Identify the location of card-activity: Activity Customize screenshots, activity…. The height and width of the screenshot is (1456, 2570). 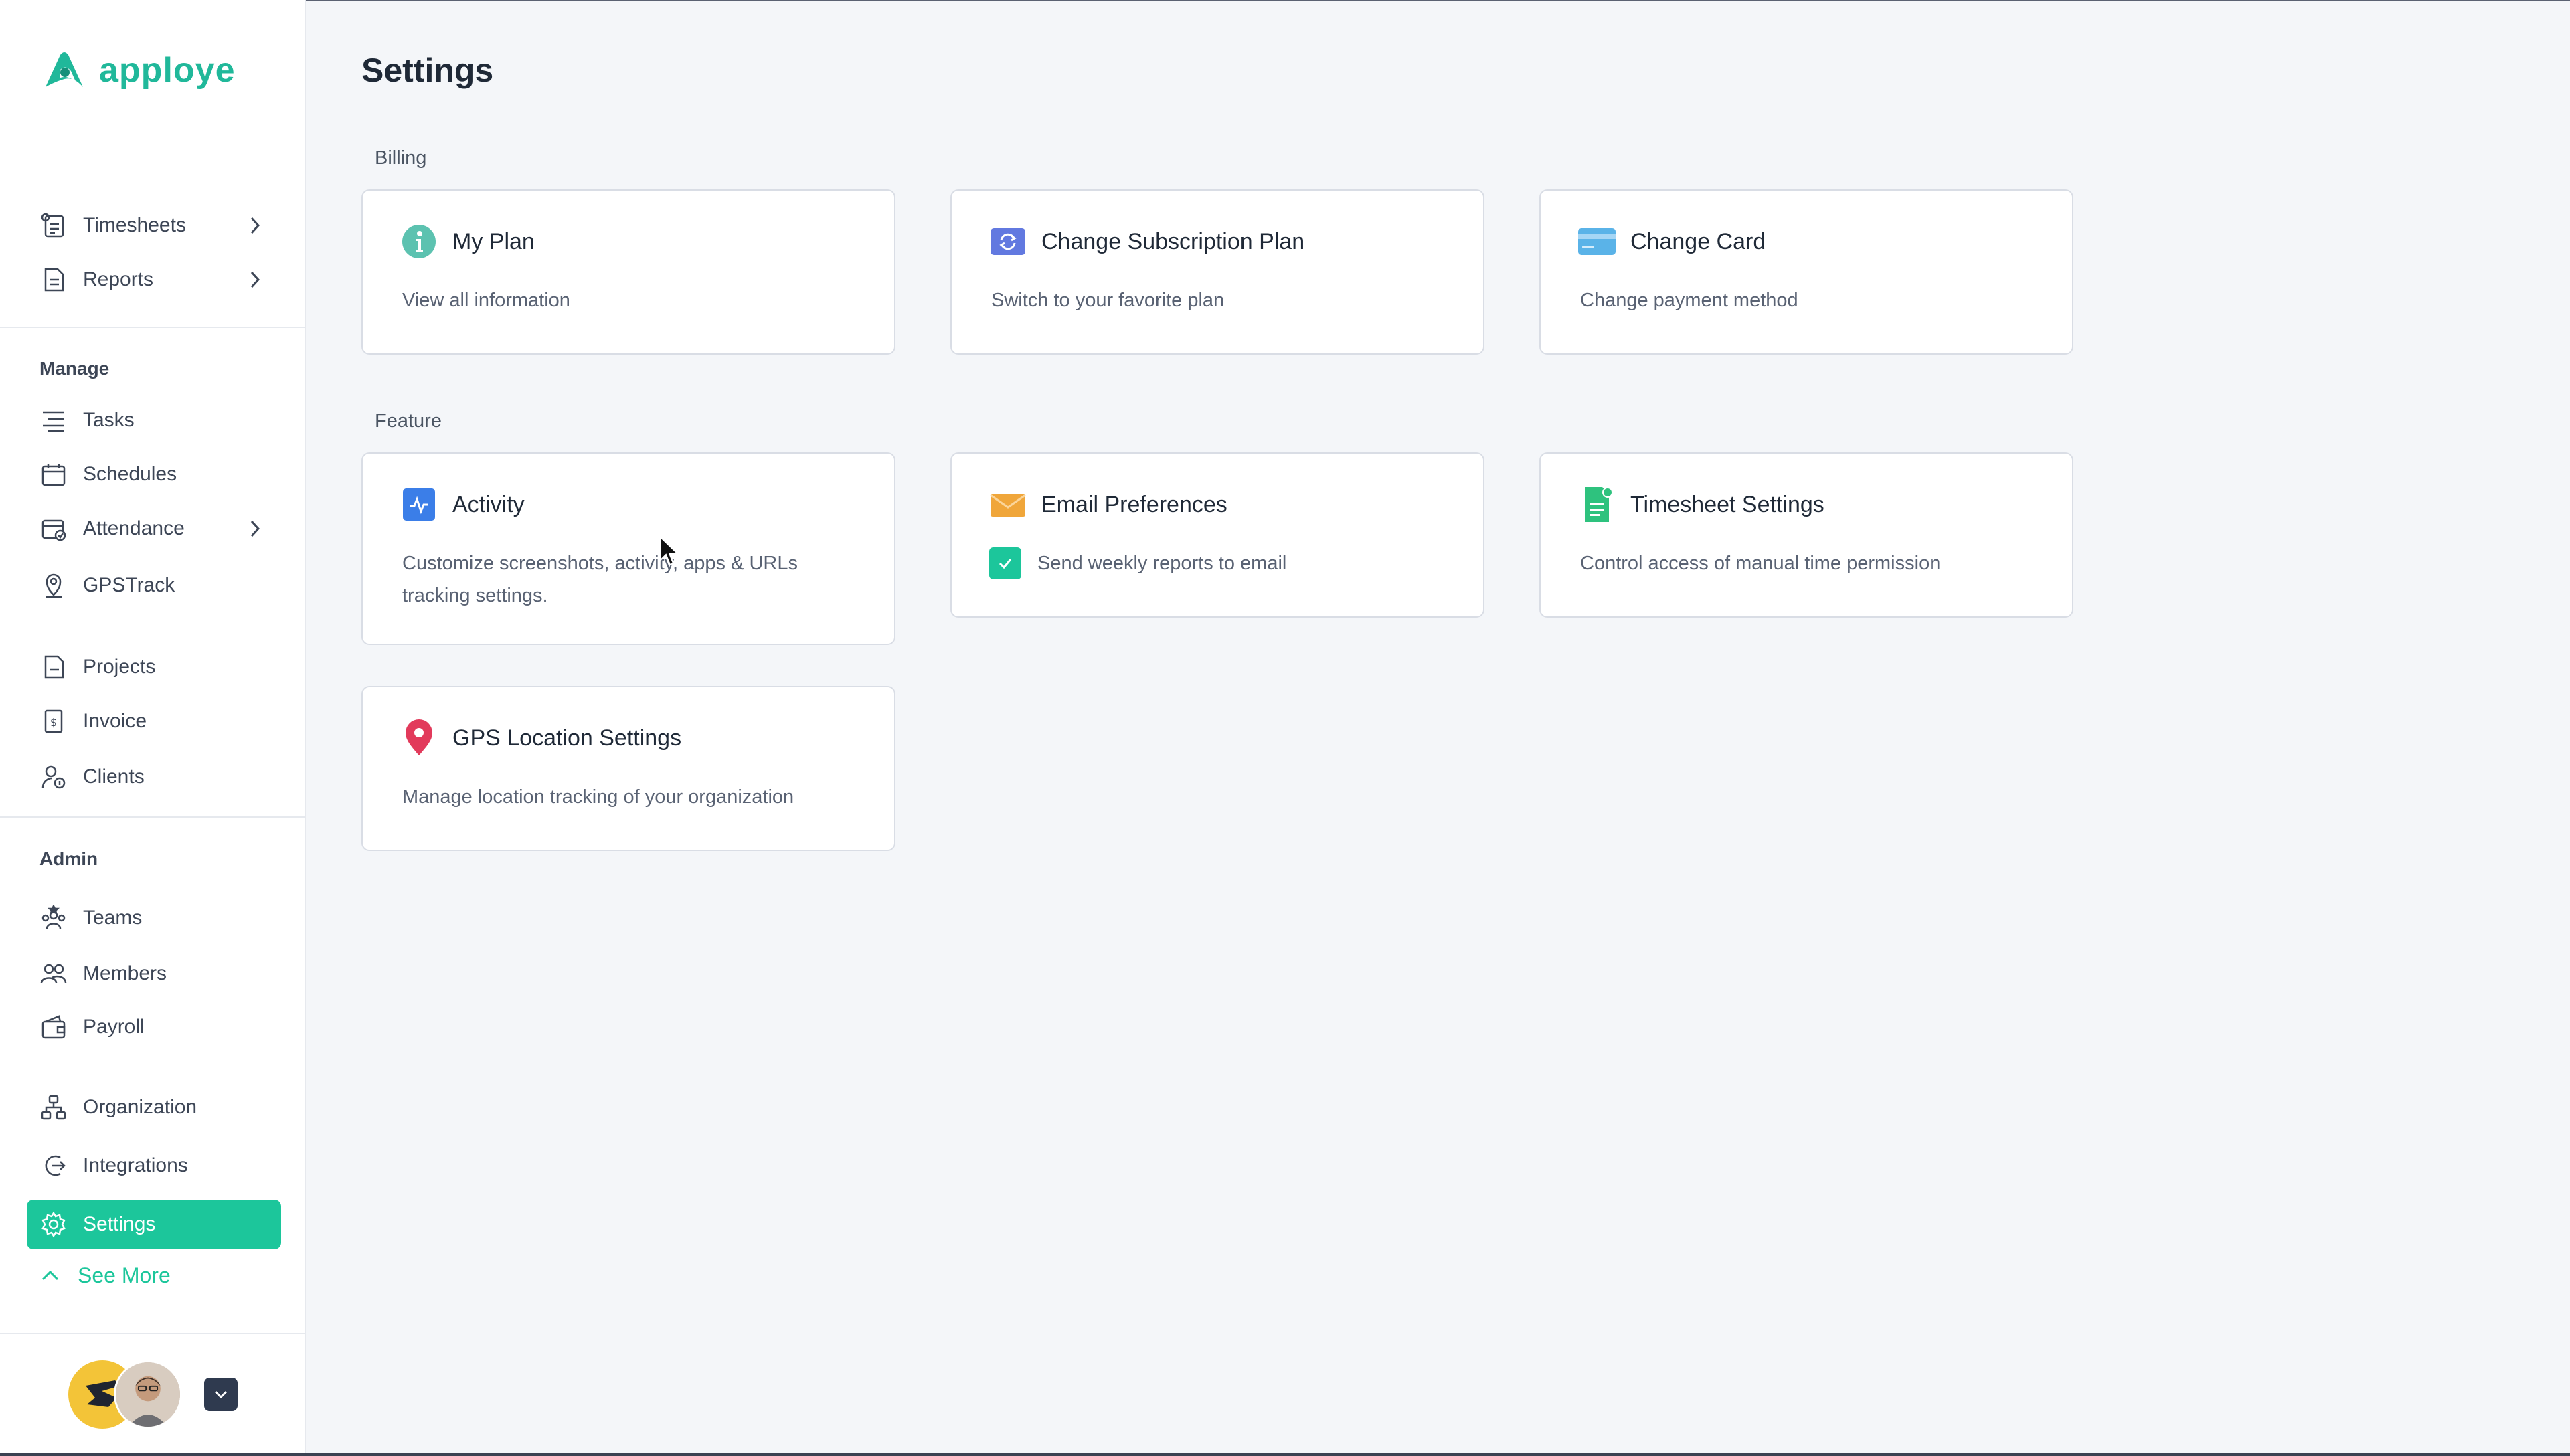
(628, 548).